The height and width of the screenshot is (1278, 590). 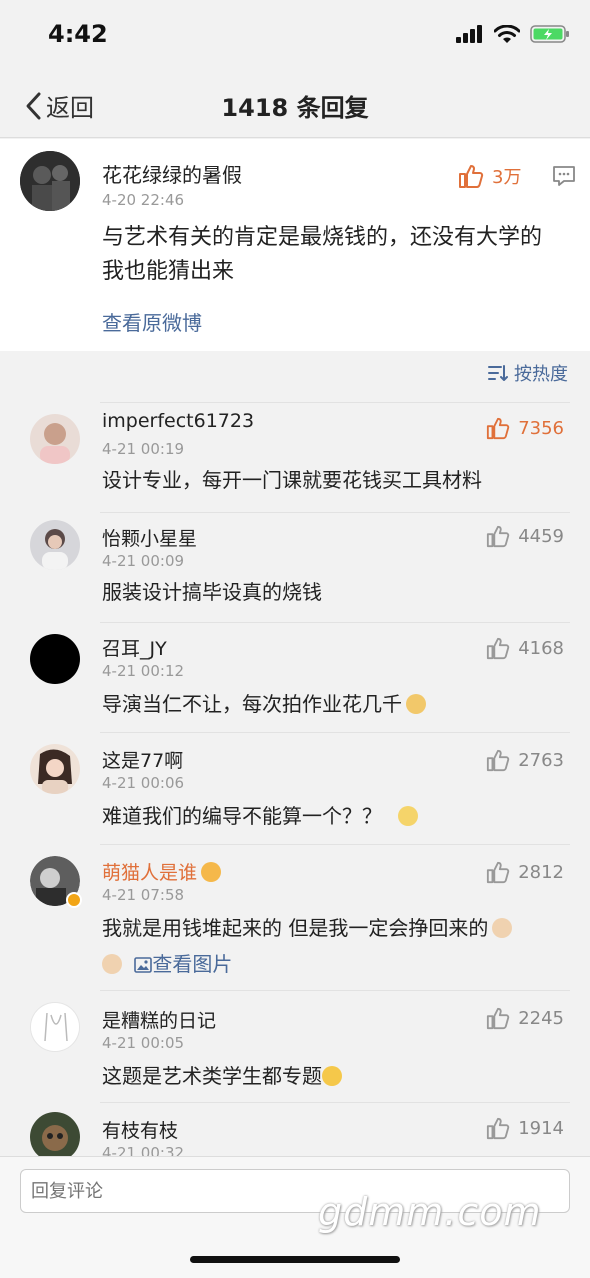 What do you see at coordinates (143, 1150) in the screenshot?
I see `reply-timestamp: 4-21 00:32` at bounding box center [143, 1150].